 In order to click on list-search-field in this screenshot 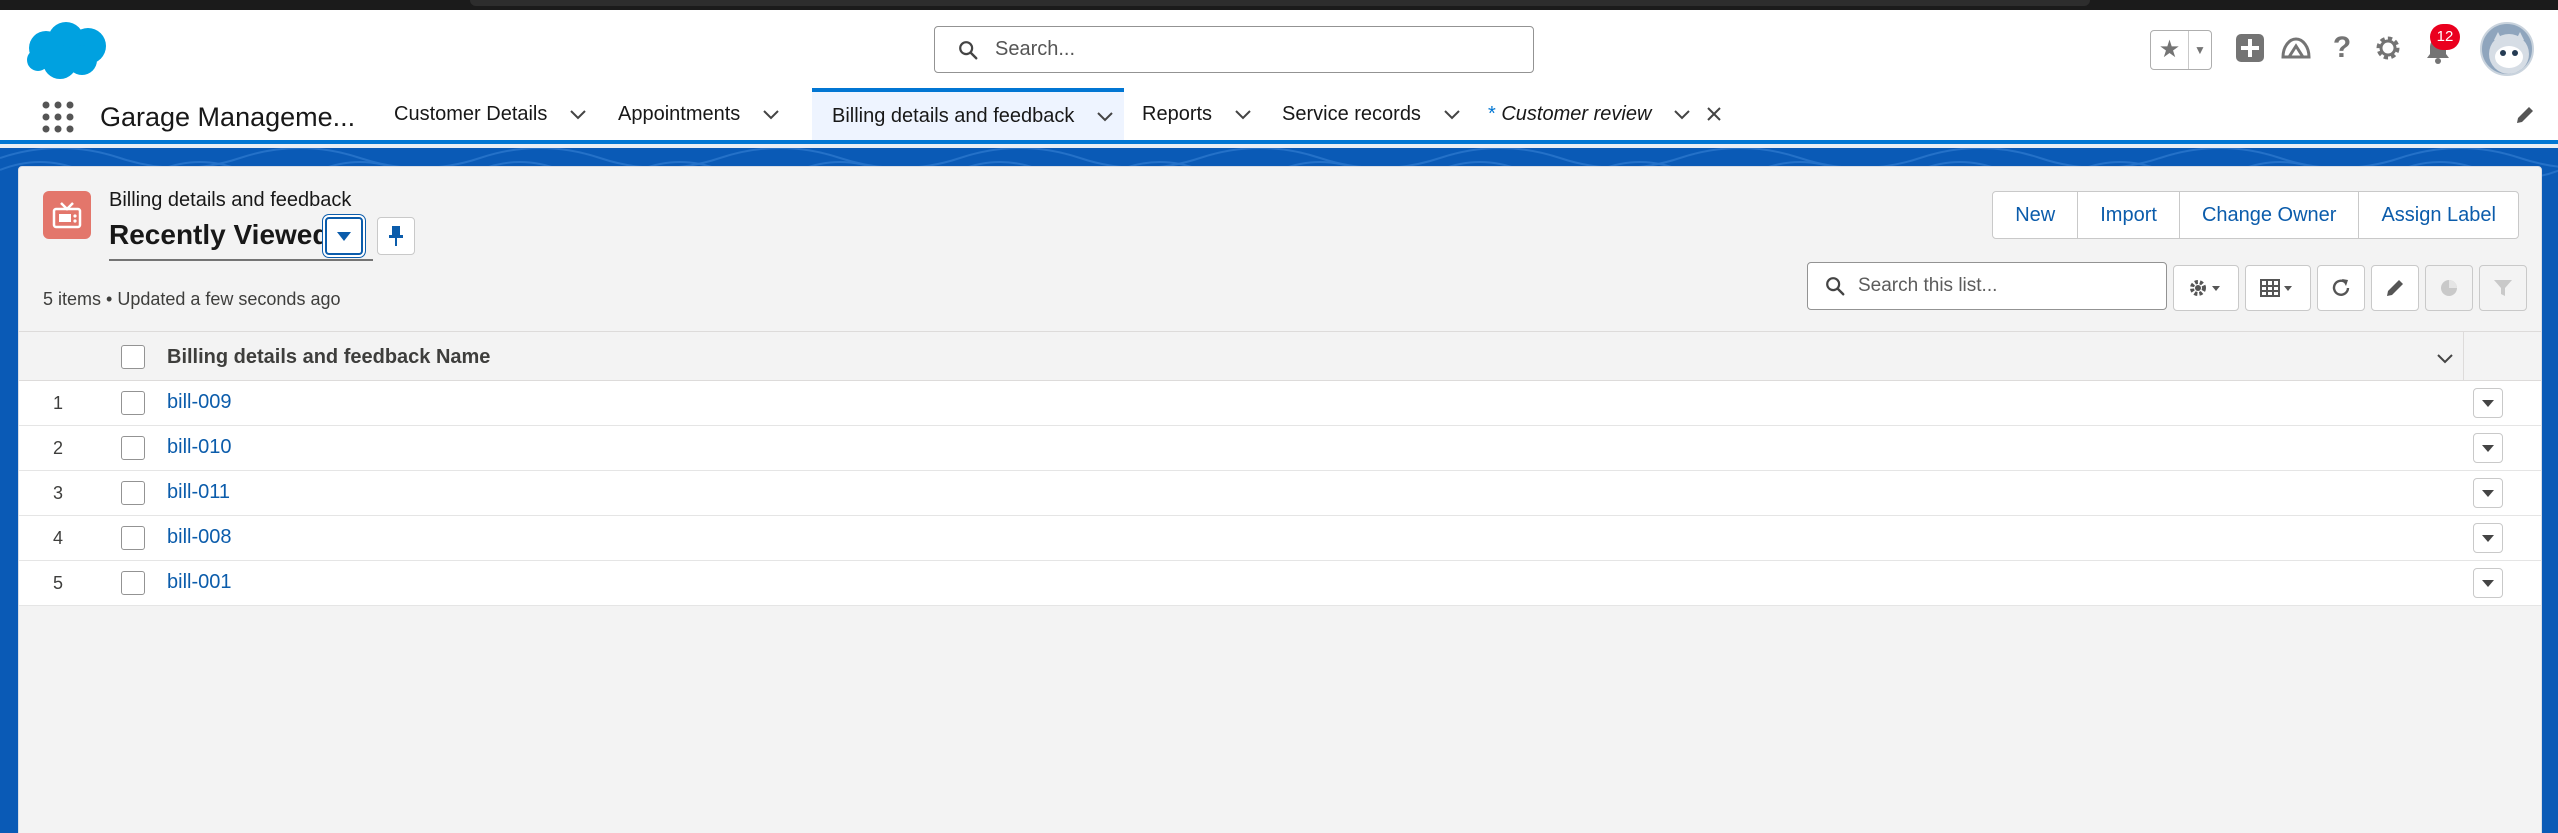, I will do `click(1987, 286)`.